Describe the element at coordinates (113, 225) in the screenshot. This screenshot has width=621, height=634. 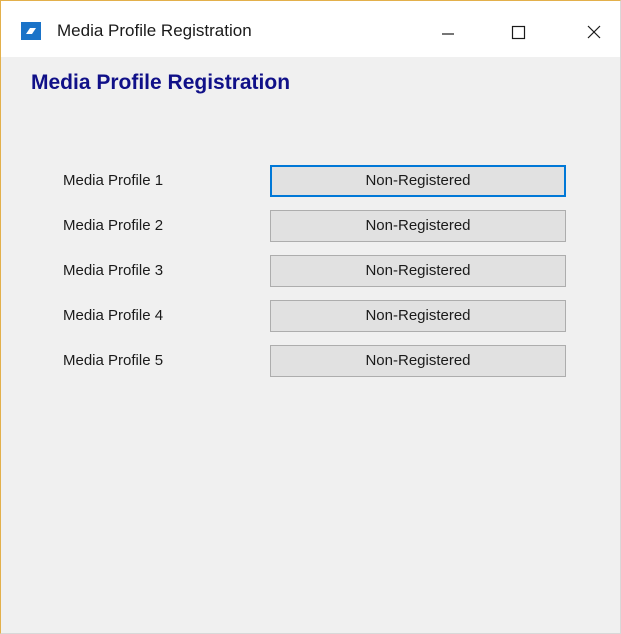
I see `media-profile-2-label: Media Profile 2` at that location.